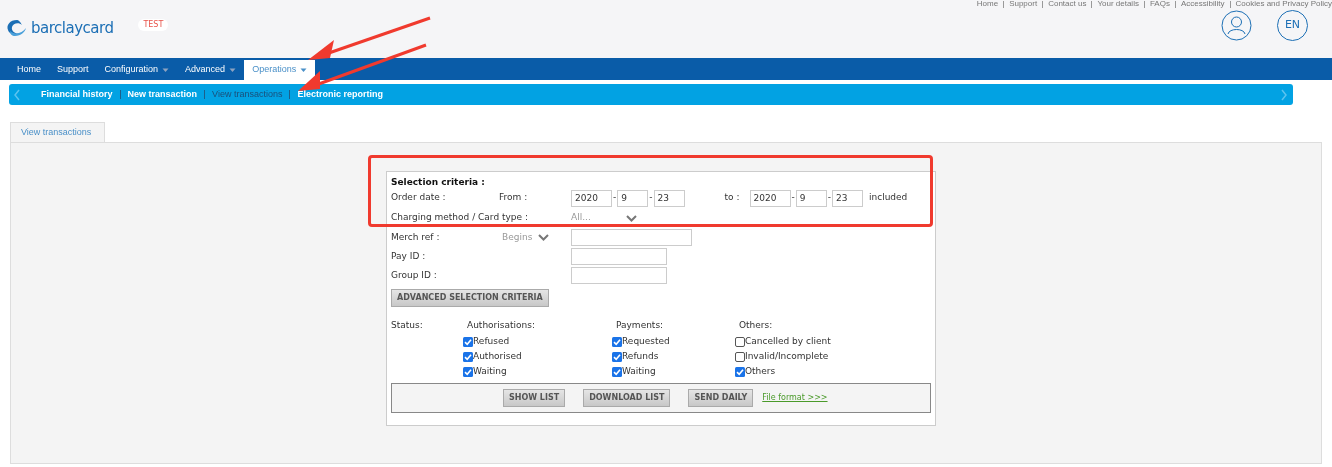 This screenshot has width=1332, height=467. Describe the element at coordinates (760, 371) in the screenshot. I see `checkbox-label: Others` at that location.